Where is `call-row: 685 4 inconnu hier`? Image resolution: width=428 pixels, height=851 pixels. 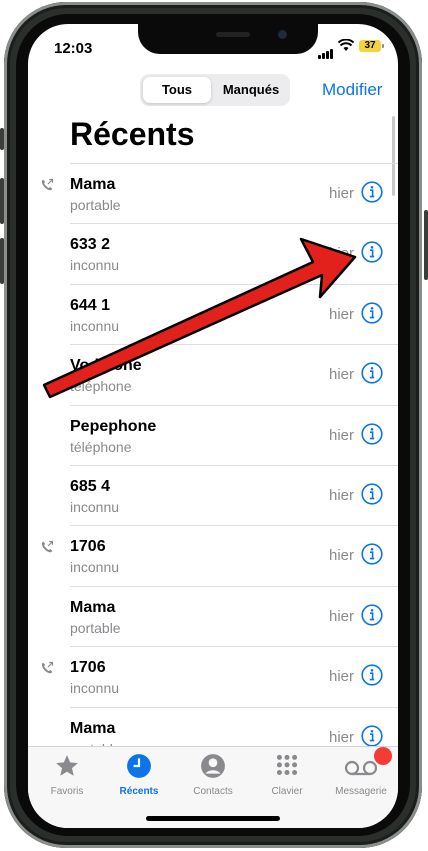
call-row: 685 4 inconnu hier is located at coordinates (234, 494).